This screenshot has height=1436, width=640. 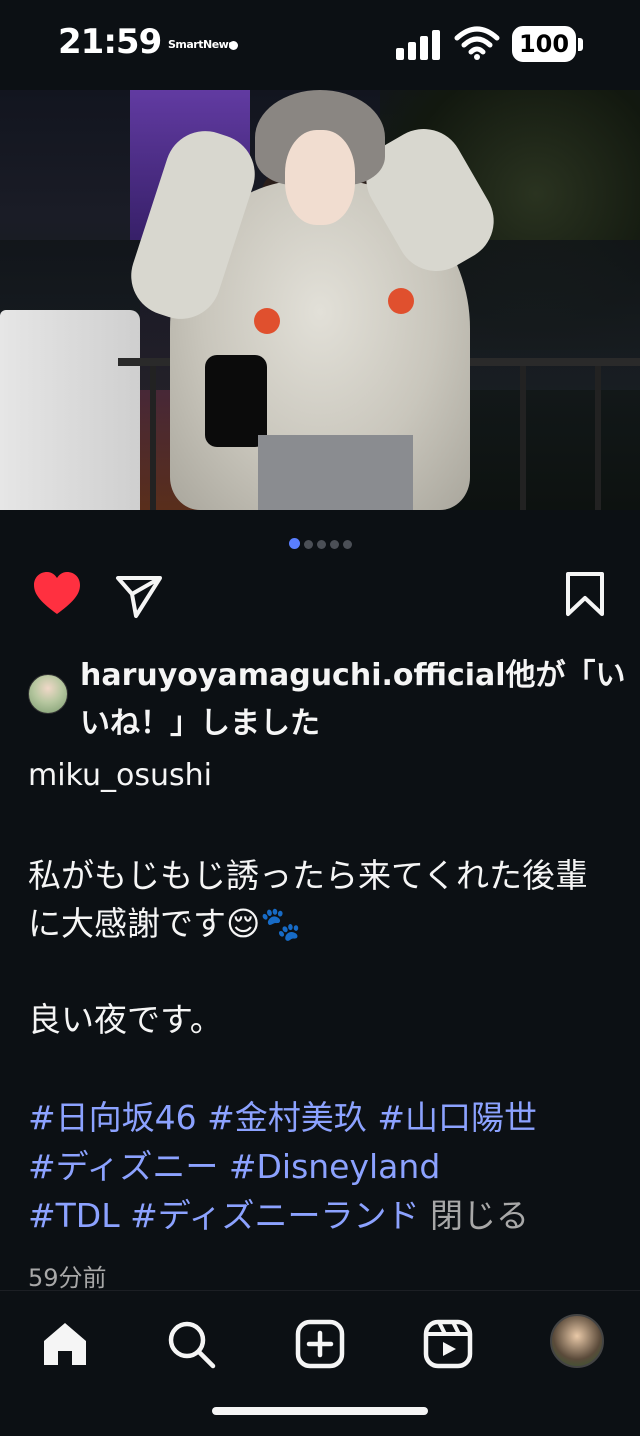 I want to click on battery-level: 100, so click(x=544, y=44).